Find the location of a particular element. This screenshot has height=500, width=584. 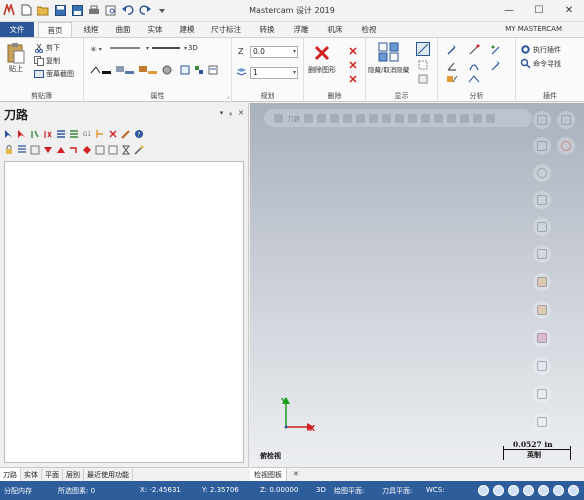

simulate-toolpath-icon is located at coordinates (61, 134).